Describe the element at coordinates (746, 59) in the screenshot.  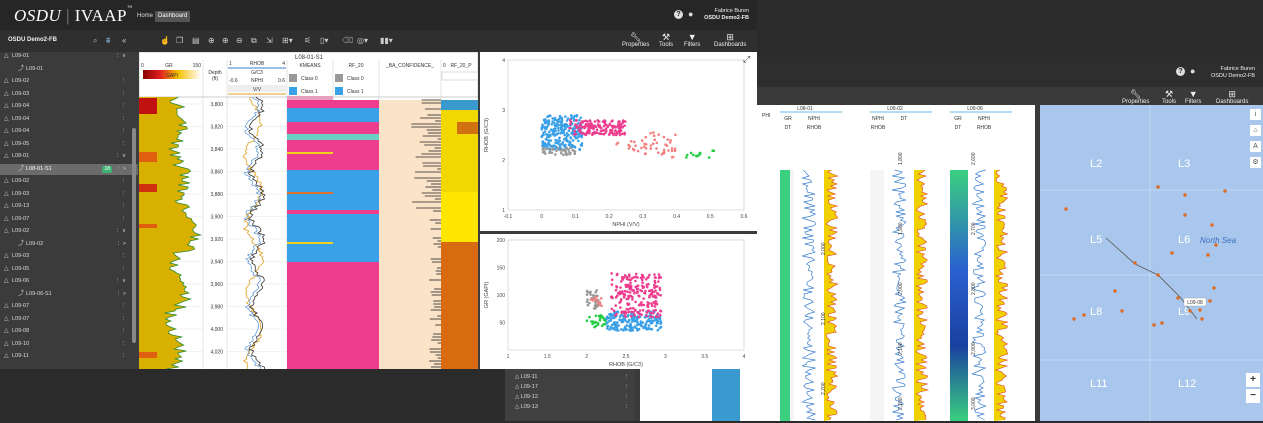
I see `expand-icon: ⤢` at that location.